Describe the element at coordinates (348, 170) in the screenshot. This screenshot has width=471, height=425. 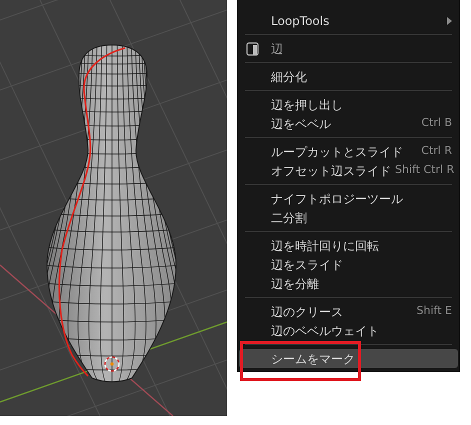
I see `menu-item: オフセット辺スライド Shift Ctrl R` at that location.